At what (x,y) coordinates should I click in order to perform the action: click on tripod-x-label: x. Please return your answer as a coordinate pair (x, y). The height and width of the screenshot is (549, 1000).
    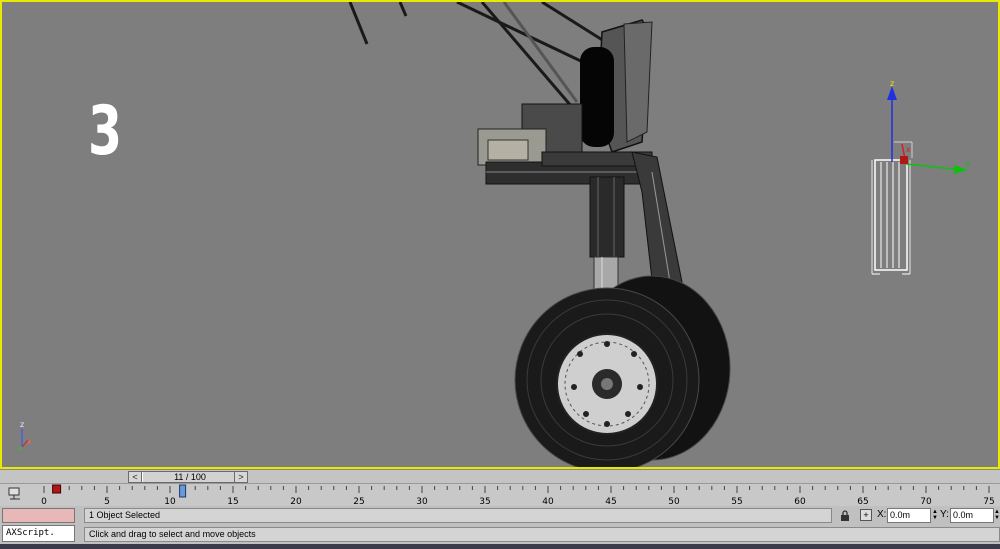
    Looking at the image, I should click on (29, 441).